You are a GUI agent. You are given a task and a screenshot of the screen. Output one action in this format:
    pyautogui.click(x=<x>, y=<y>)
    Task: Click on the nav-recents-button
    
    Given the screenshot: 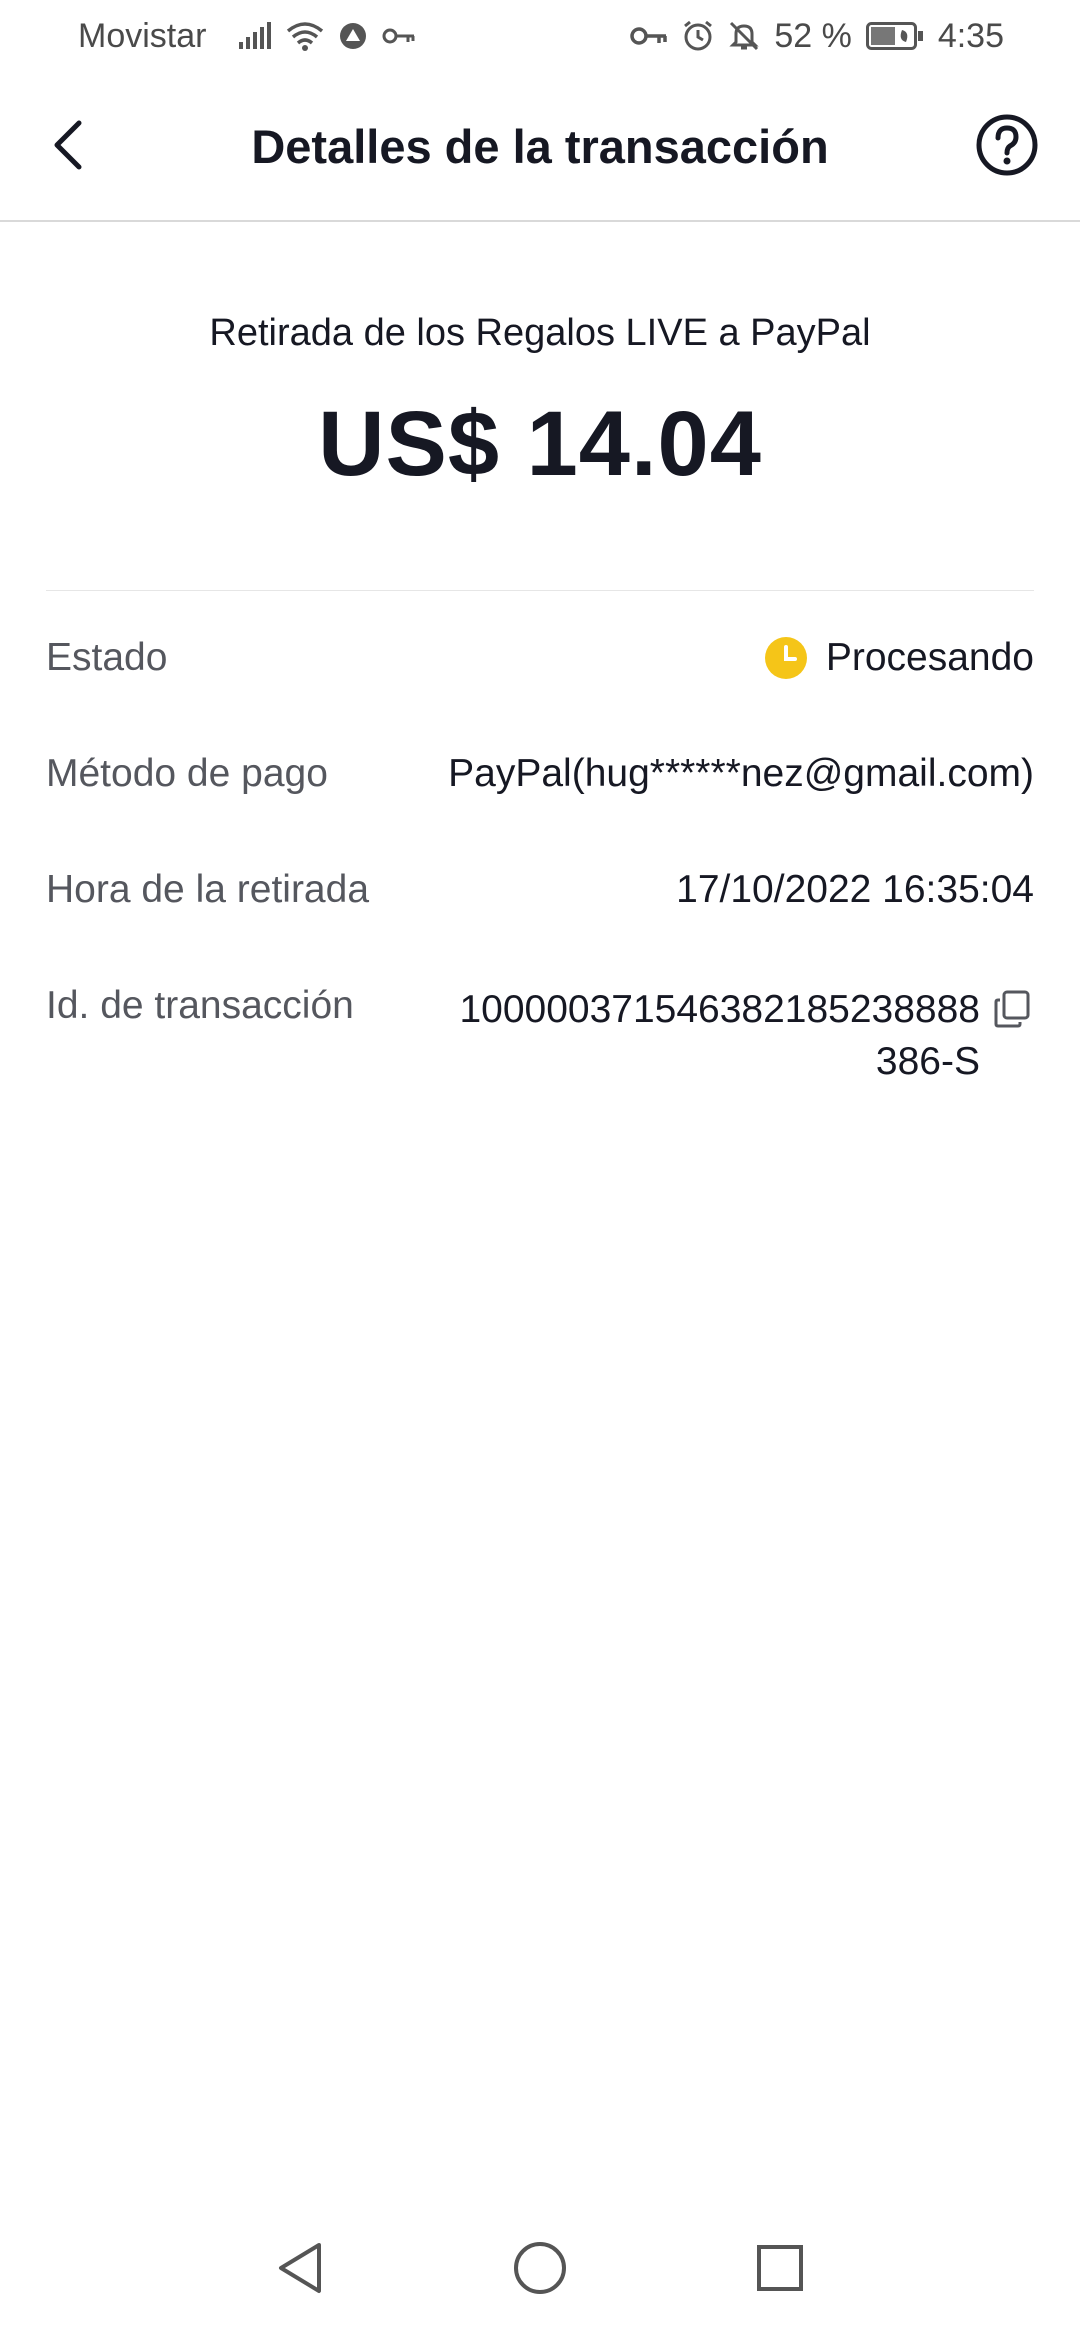 What is the action you would take?
    pyautogui.click(x=780, y=2270)
    